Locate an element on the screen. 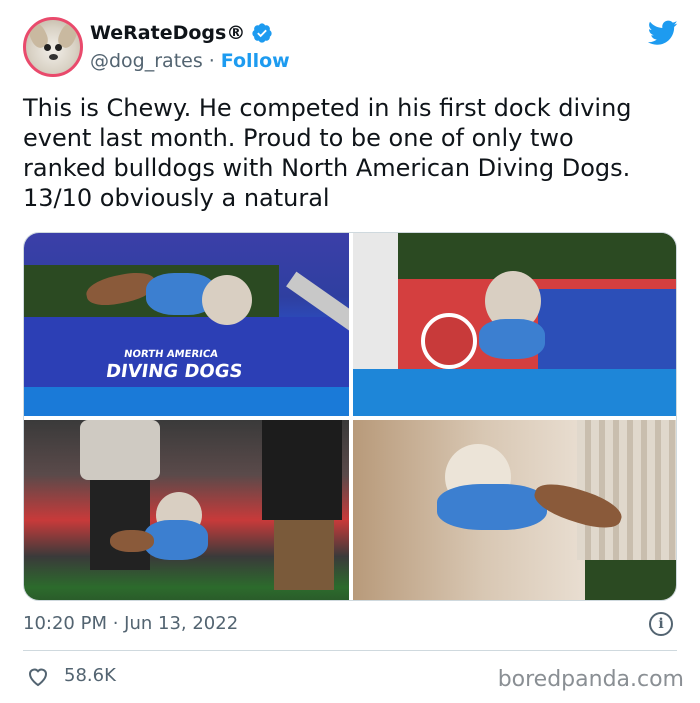 This screenshot has width=700, height=703. tweet-timestamp: 10:20 PM · Jun 13, 2022 is located at coordinates (130, 623).